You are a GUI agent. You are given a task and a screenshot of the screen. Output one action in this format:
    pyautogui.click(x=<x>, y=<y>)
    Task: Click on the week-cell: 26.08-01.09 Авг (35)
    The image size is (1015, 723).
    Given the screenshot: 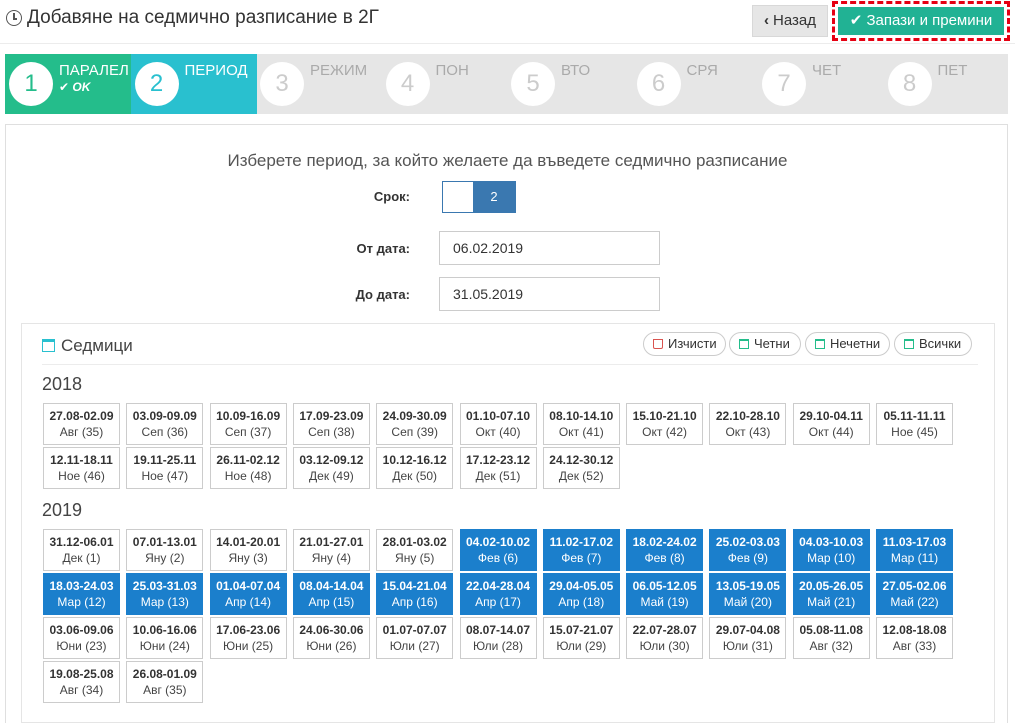 What is the action you would take?
    pyautogui.click(x=165, y=682)
    